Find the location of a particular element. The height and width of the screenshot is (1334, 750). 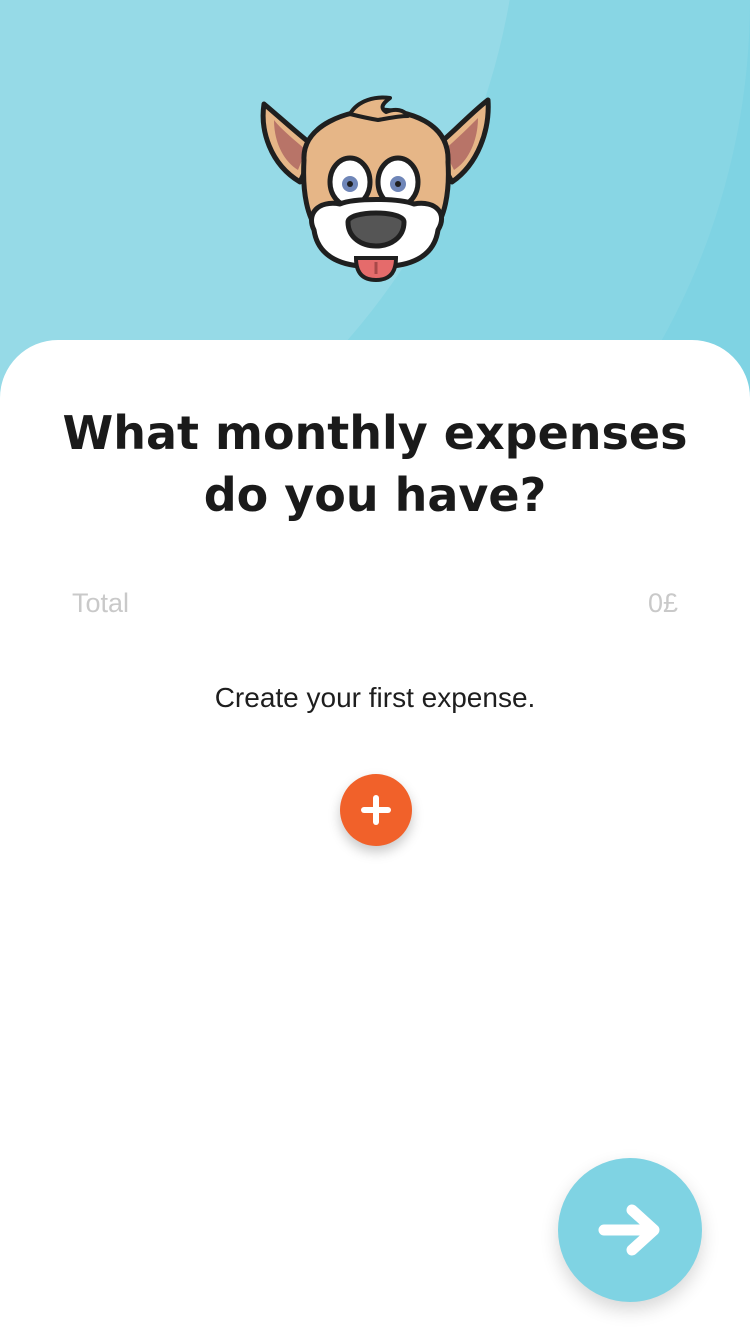

empty-state-message: Create your first expense. is located at coordinates (375, 697).